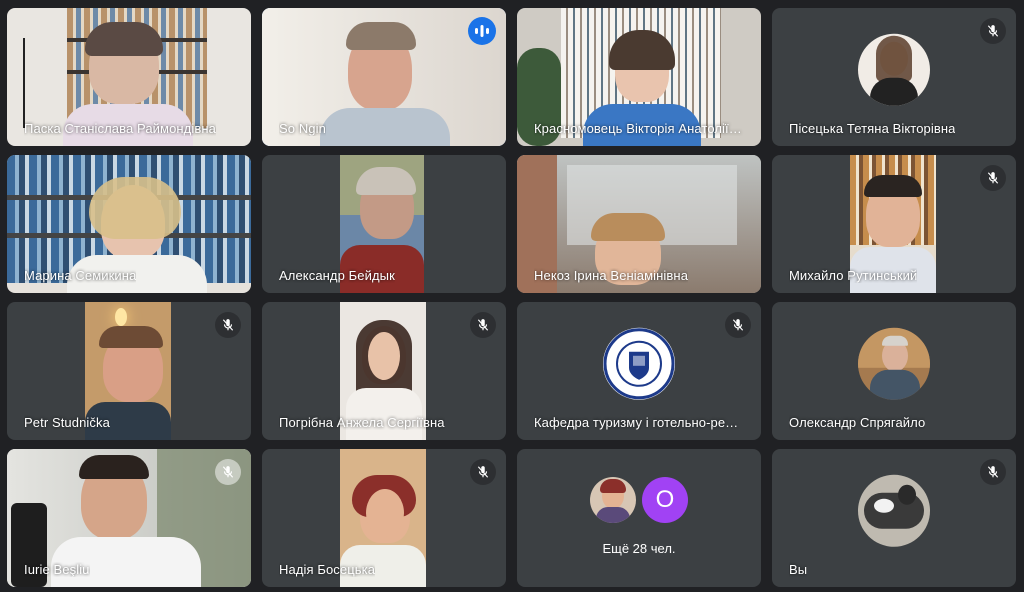 The width and height of the screenshot is (1024, 592). I want to click on self-tile: Вы, so click(894, 518).